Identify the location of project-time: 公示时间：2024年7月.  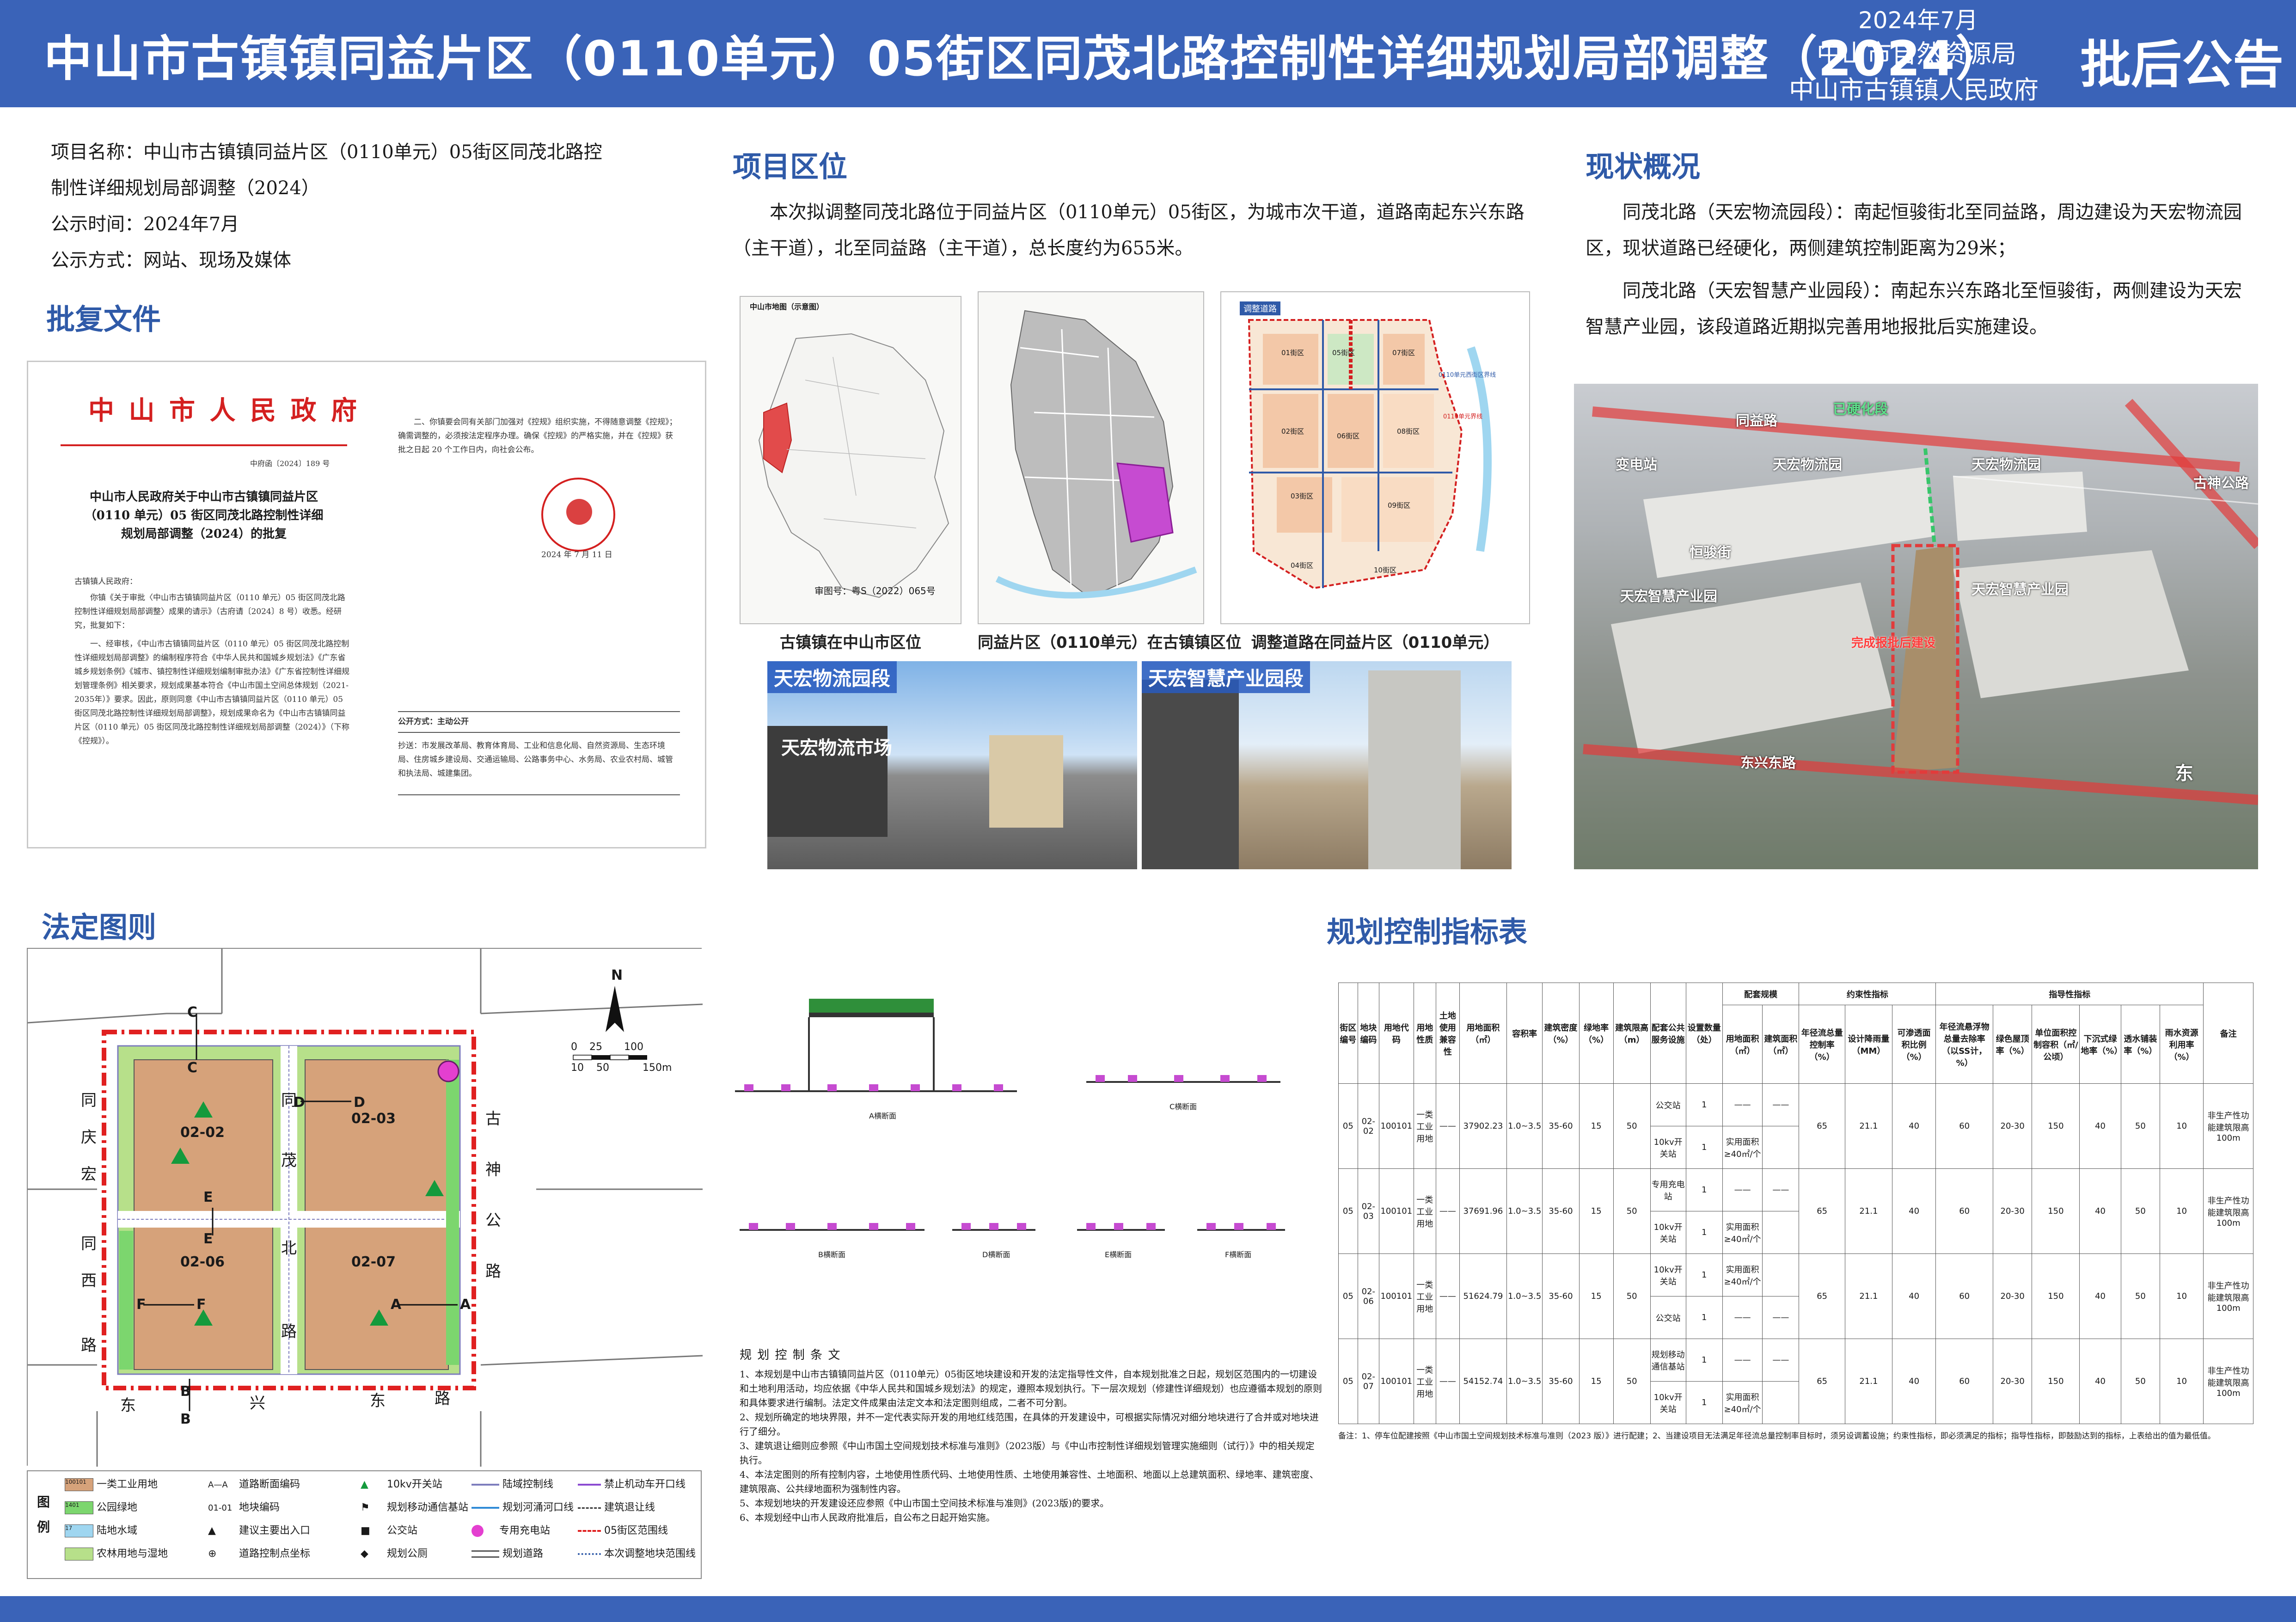
(145, 224).